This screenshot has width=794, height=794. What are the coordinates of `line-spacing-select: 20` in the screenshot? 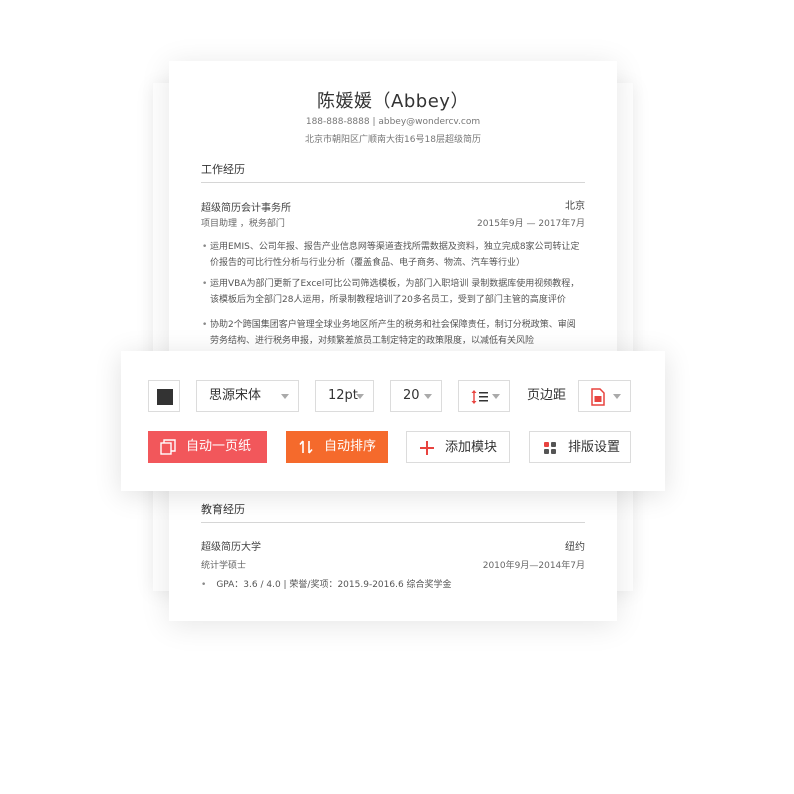 It's located at (416, 396).